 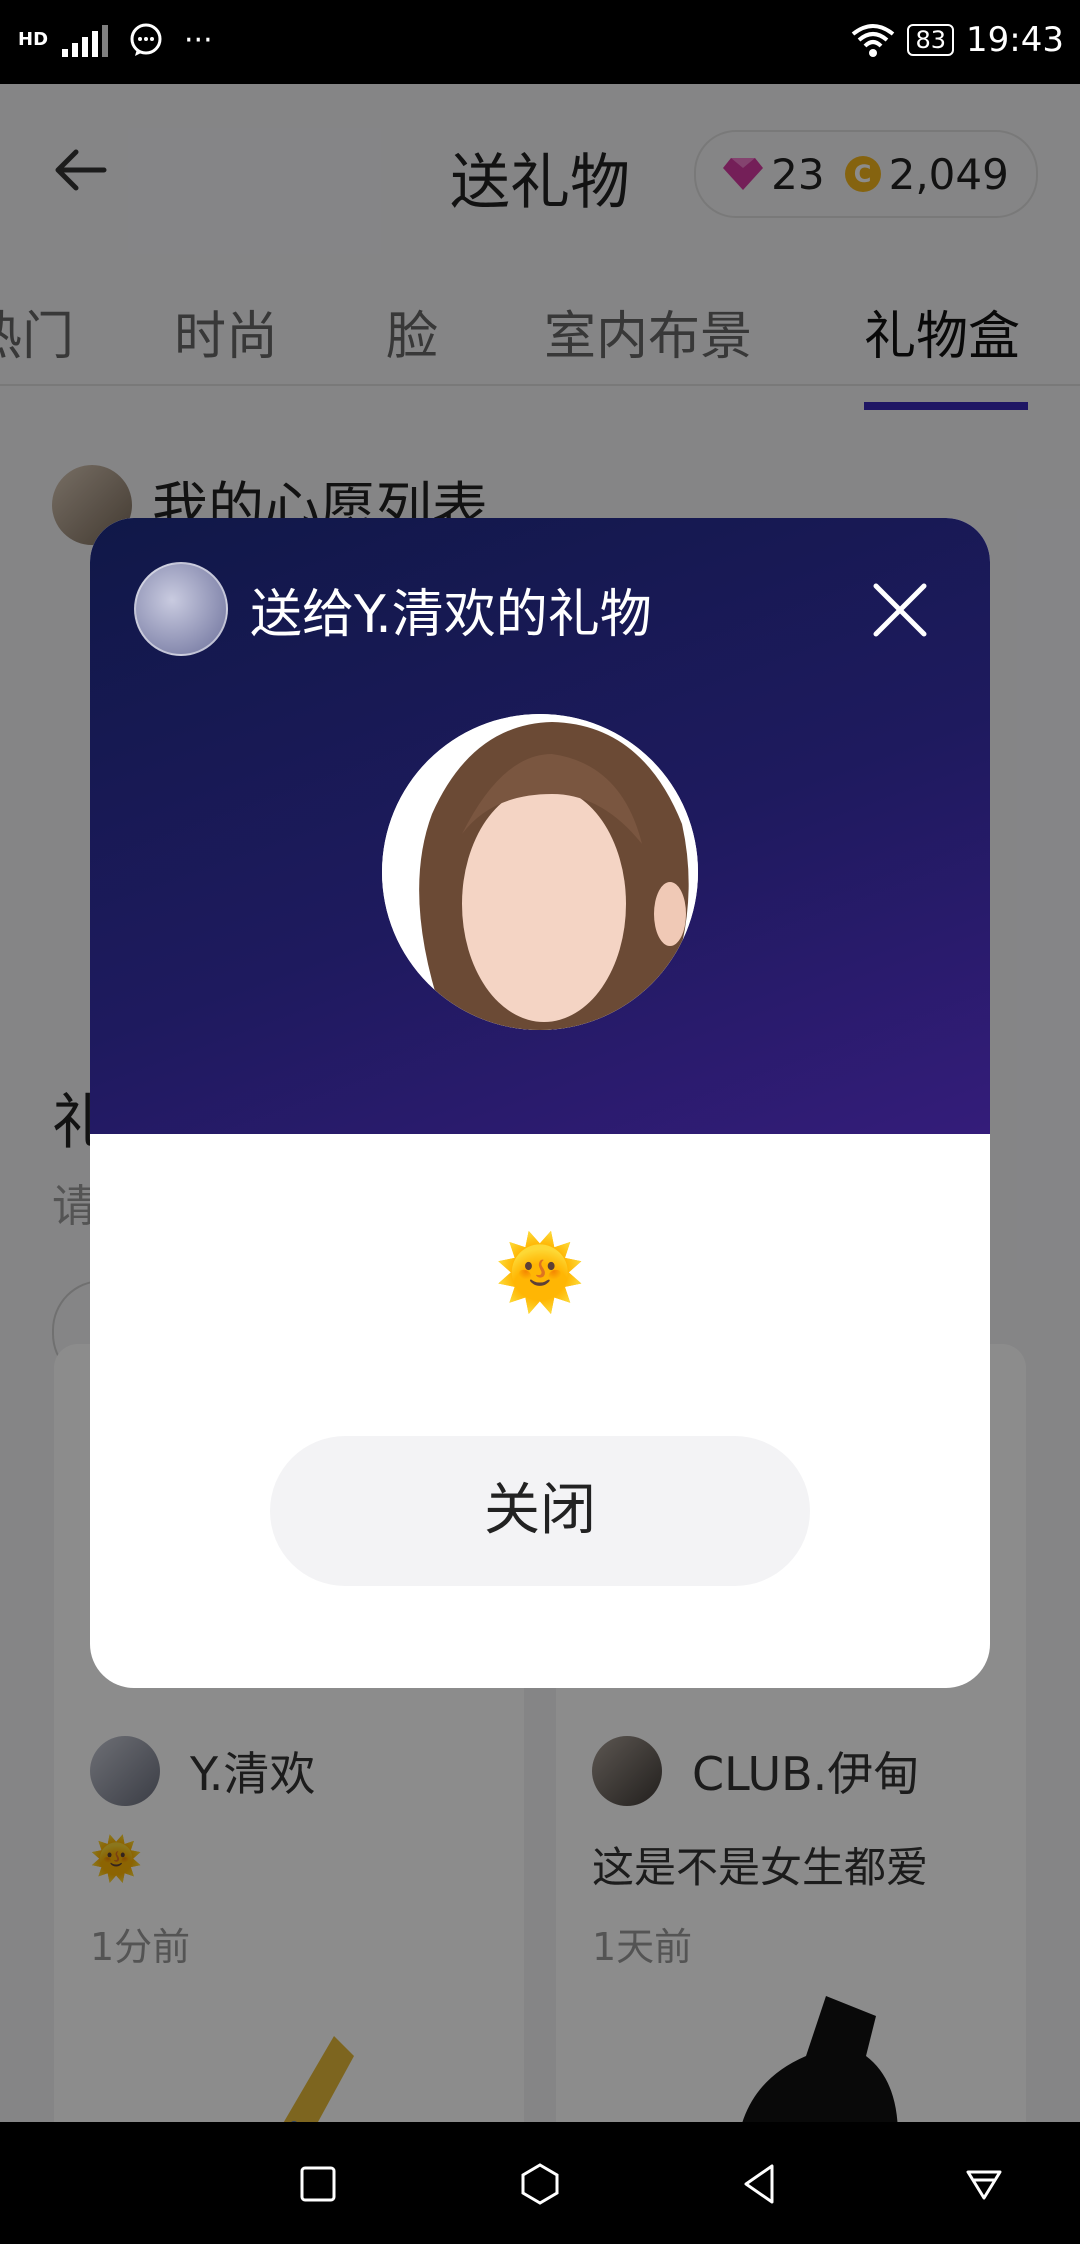 I want to click on signal-icon, so click(x=85, y=40).